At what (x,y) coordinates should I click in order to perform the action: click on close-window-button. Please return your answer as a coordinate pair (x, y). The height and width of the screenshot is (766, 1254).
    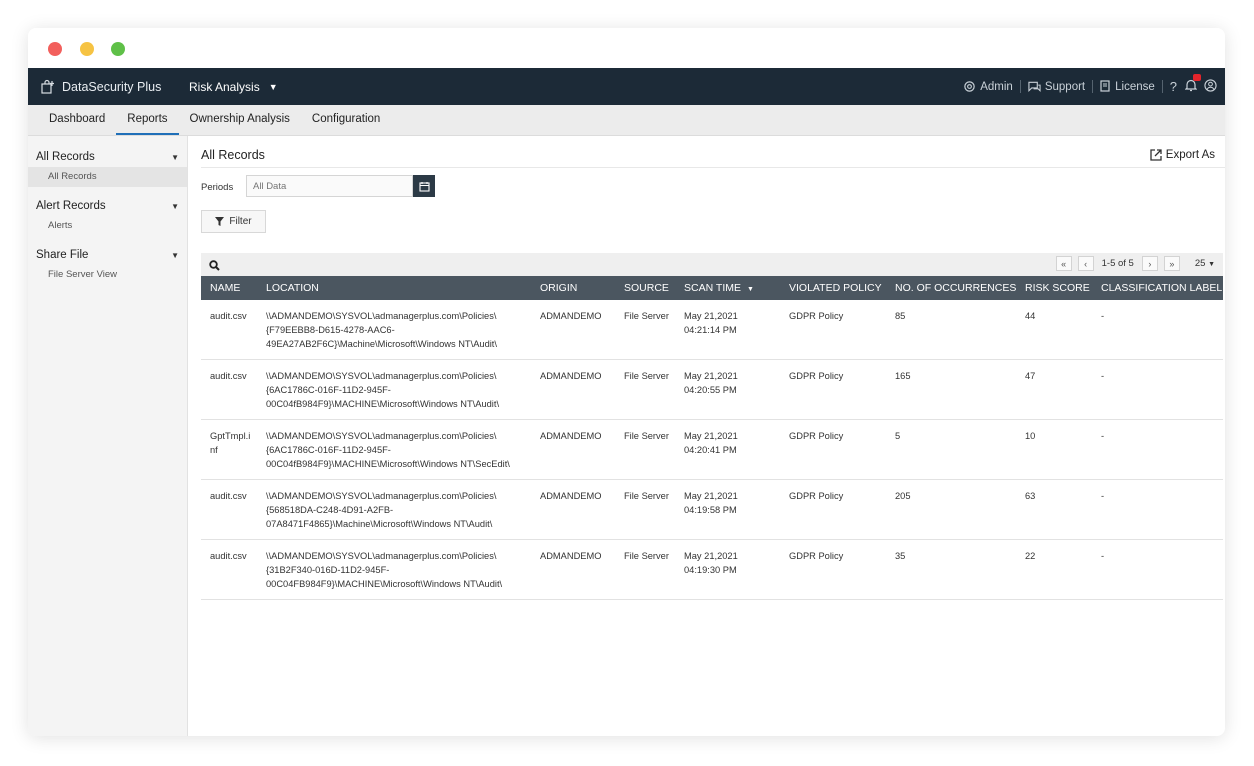
    Looking at the image, I should click on (55, 49).